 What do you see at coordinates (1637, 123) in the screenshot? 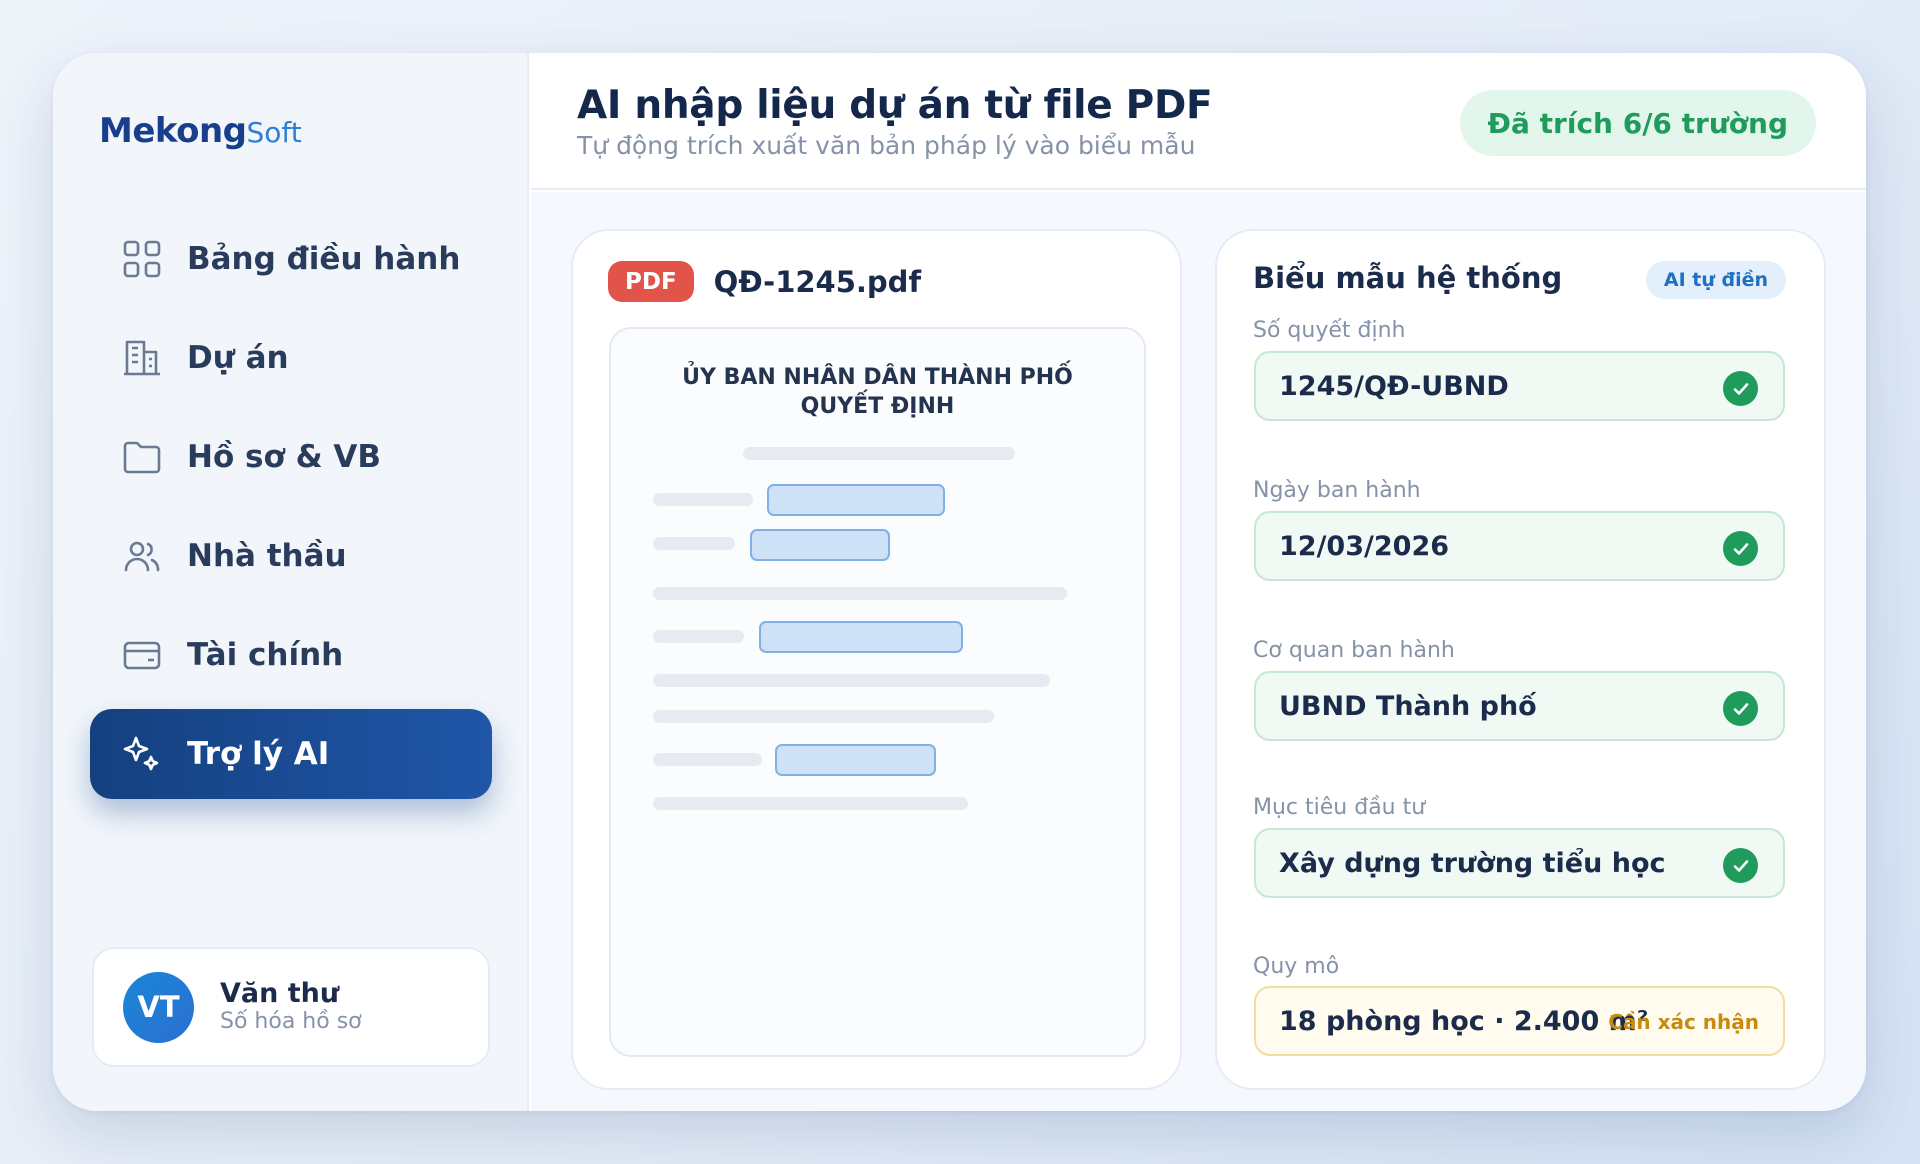
I see `status-badge: Đã trích 6/6 trường` at bounding box center [1637, 123].